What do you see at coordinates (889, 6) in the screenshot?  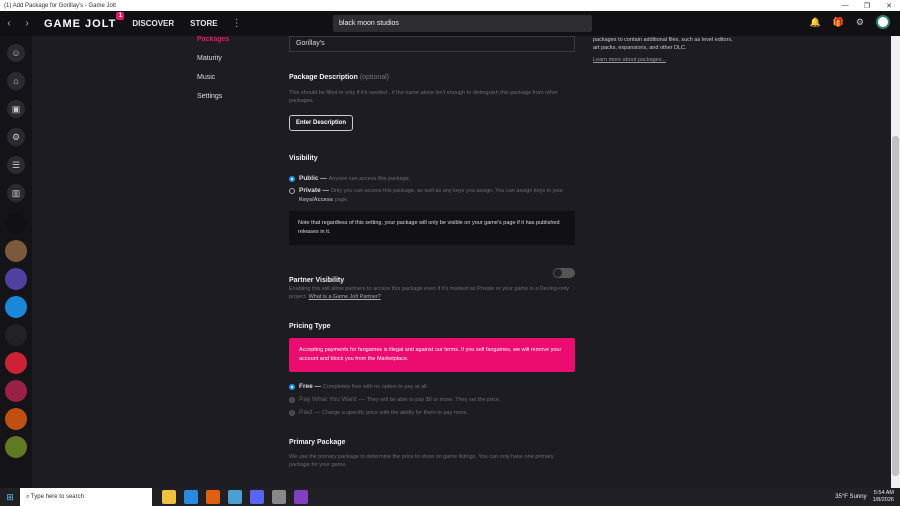 I see `close-window-button: ✕` at bounding box center [889, 6].